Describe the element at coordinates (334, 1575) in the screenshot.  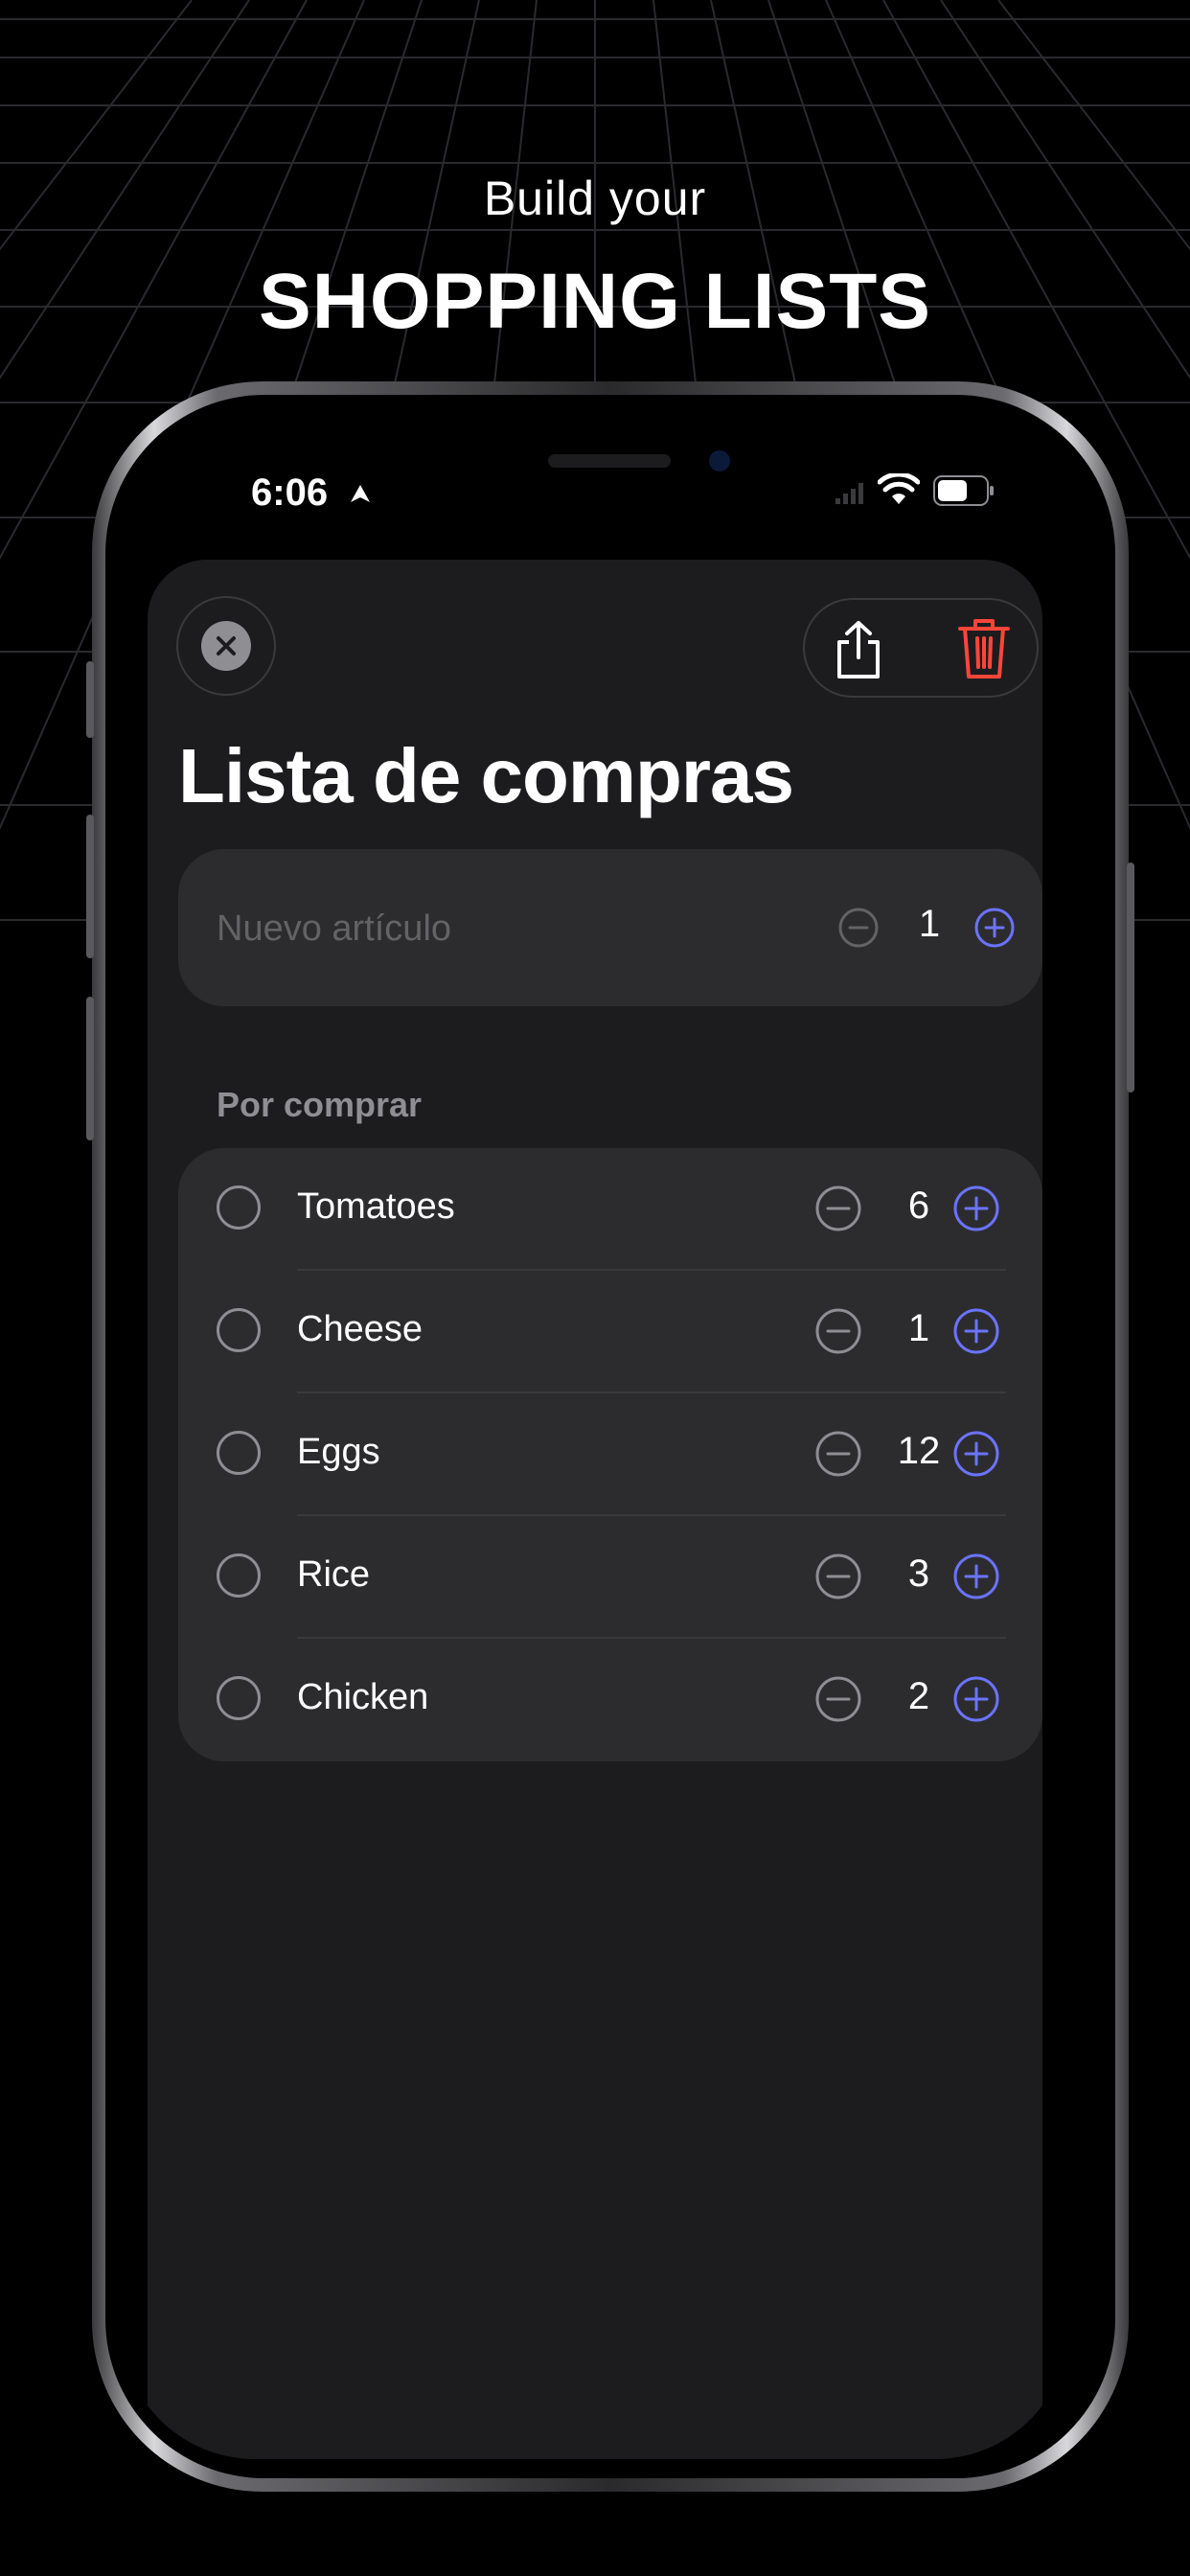
I see `item-name: Rice` at that location.